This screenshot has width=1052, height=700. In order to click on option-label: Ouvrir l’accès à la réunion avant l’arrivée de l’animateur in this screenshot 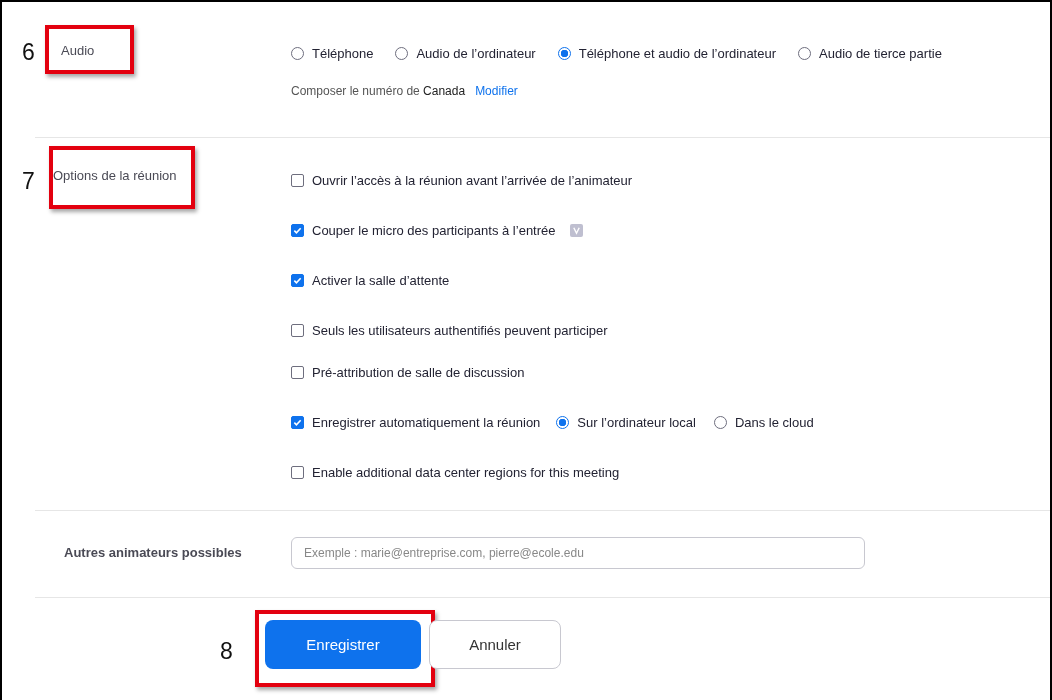, I will do `click(472, 180)`.